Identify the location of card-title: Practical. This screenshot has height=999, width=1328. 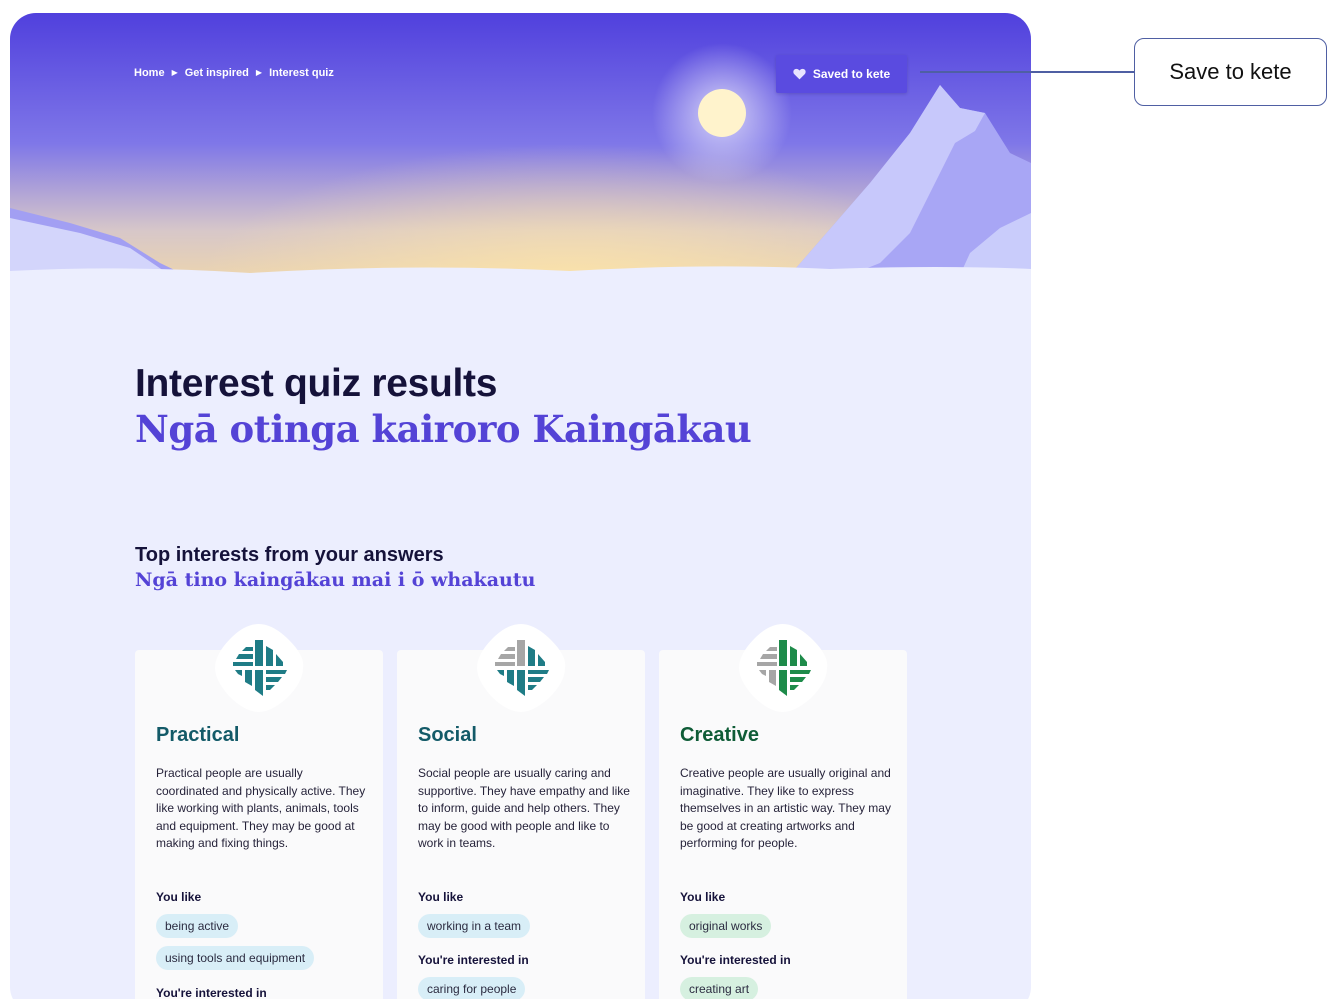
(198, 735).